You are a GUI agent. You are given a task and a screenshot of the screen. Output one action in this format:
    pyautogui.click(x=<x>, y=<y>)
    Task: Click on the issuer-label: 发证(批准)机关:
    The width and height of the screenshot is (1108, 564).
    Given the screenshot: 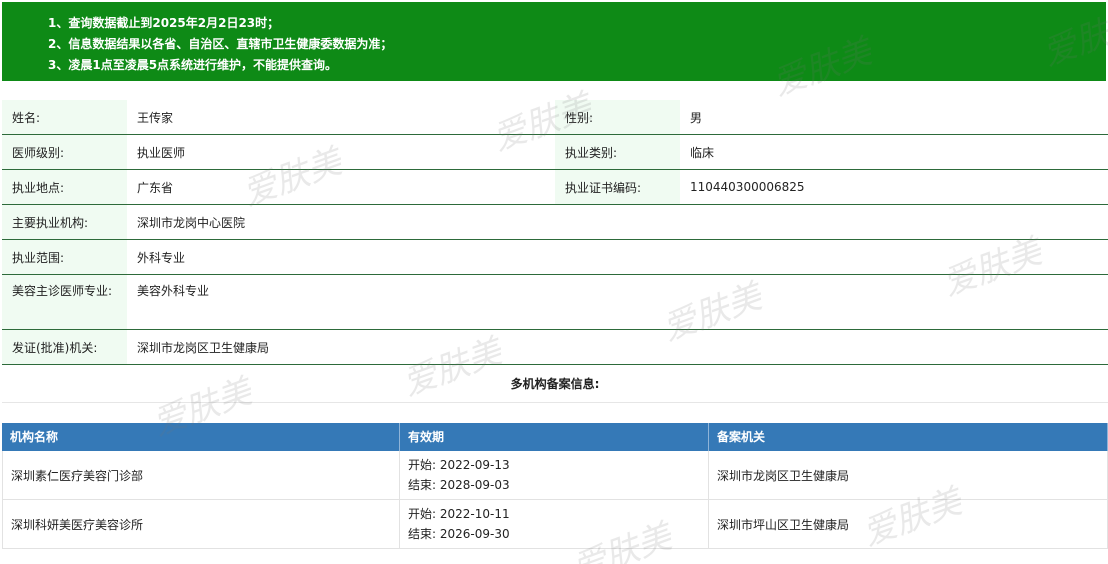 What is the action you would take?
    pyautogui.click(x=64, y=347)
    